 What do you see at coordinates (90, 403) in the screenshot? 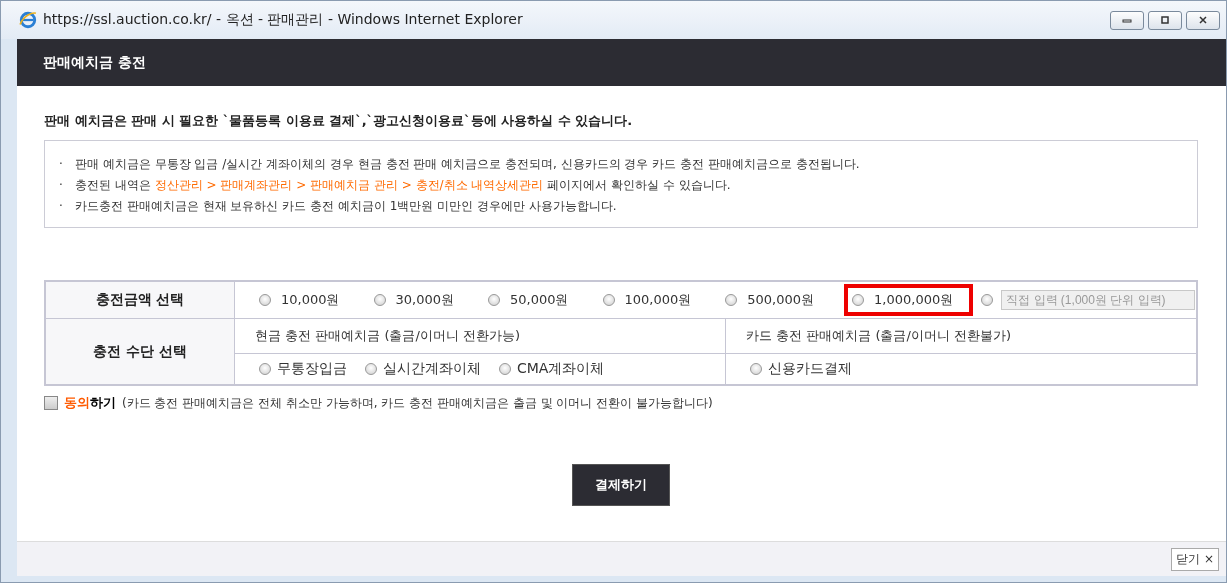
I see `agree-label: 동의하기` at bounding box center [90, 403].